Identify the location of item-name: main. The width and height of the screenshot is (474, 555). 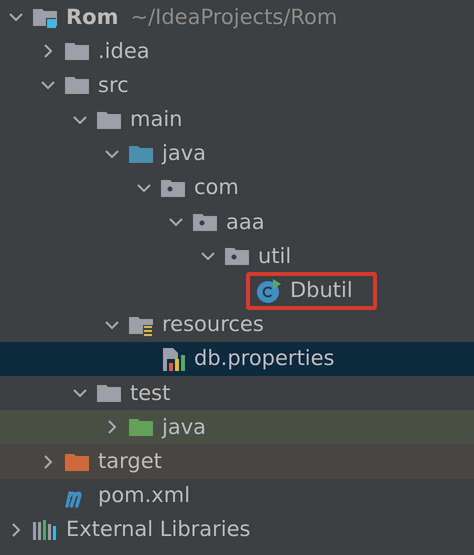
(156, 120).